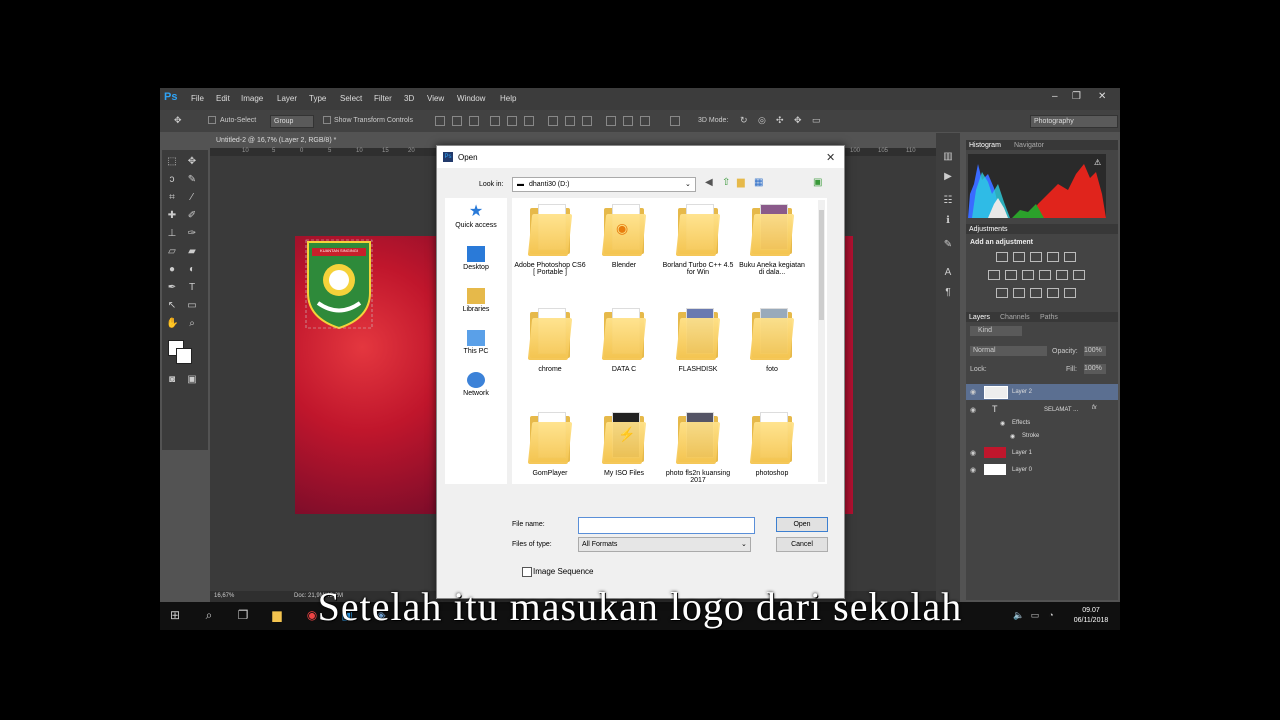  I want to click on folder-item: GomPlayer, so click(550, 444).